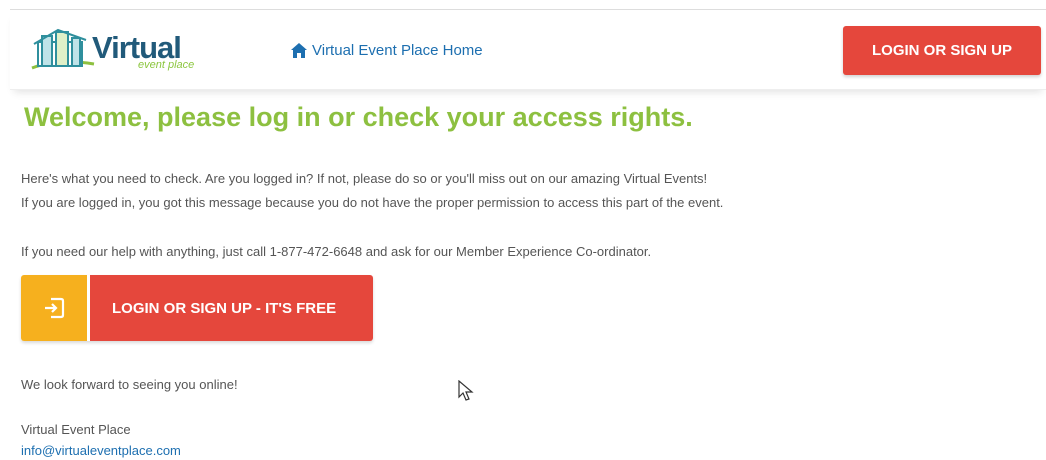 The width and height of the screenshot is (1046, 460). I want to click on header-login-button: LOGIN OR SIGN UP, so click(942, 50).